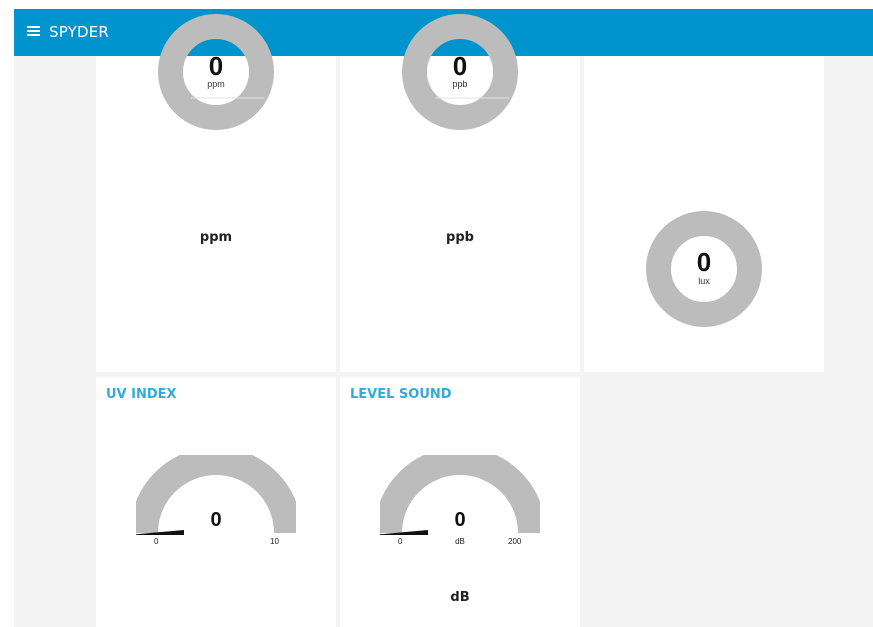 Image resolution: width=873 pixels, height=627 pixels. I want to click on level-sound-card: LEVEL SOUND 0 dB 0 200 dB, so click(460, 502).